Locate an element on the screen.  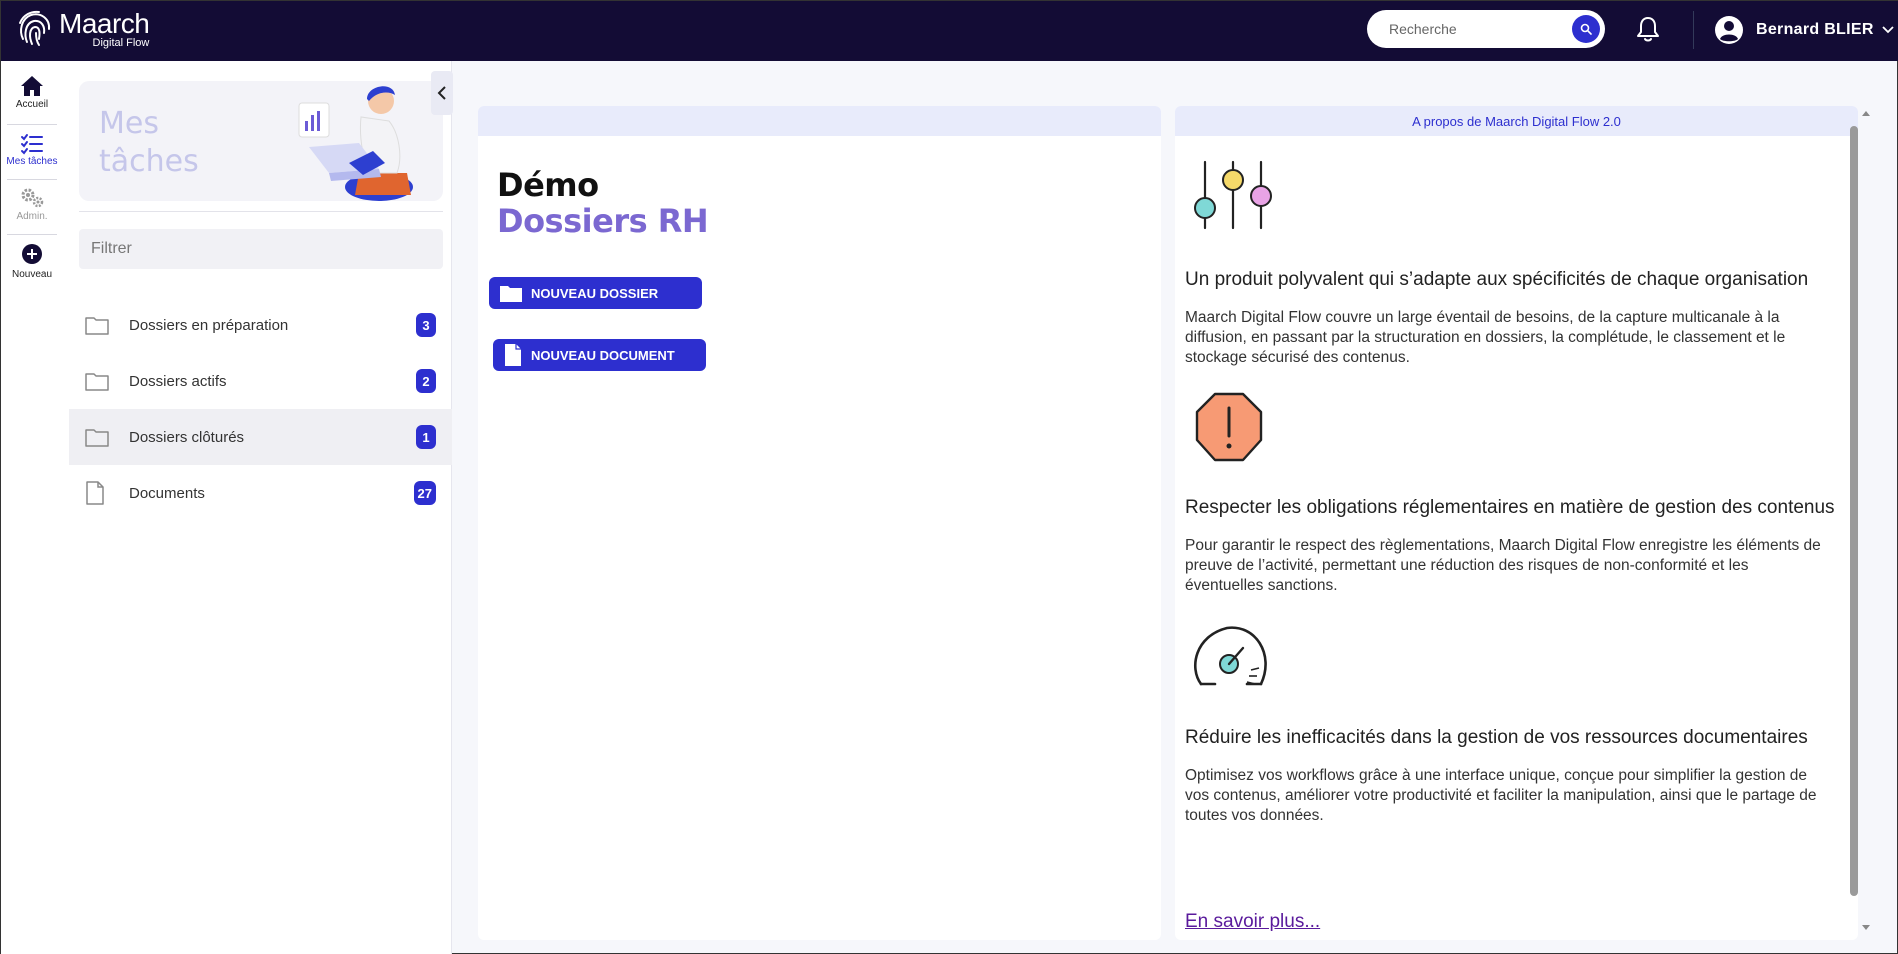
header-divider is located at coordinates (1693, 30).